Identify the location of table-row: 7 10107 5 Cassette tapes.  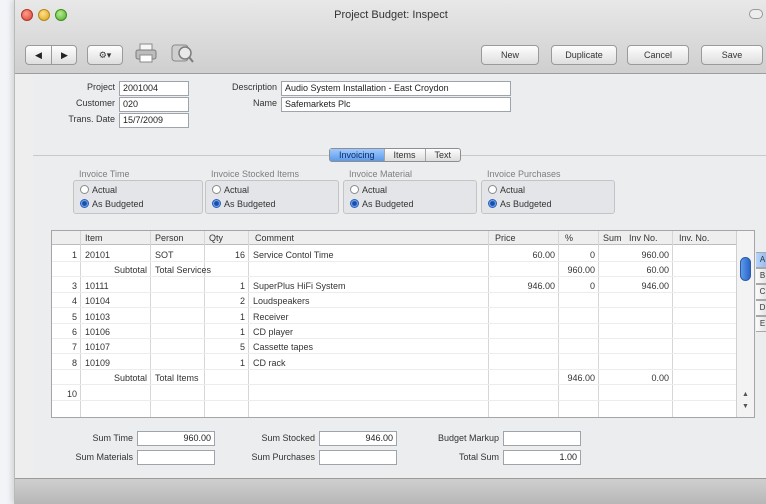
(394, 347).